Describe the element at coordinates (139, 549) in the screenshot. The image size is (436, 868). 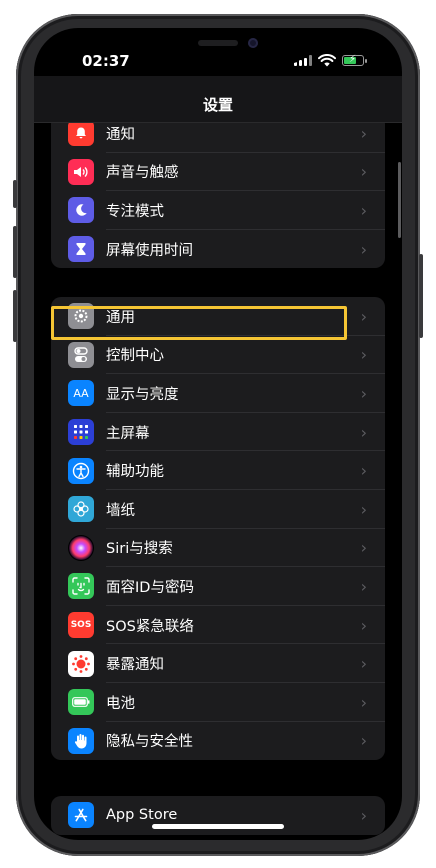
I see `settings-row-label: Siri与搜索` at that location.